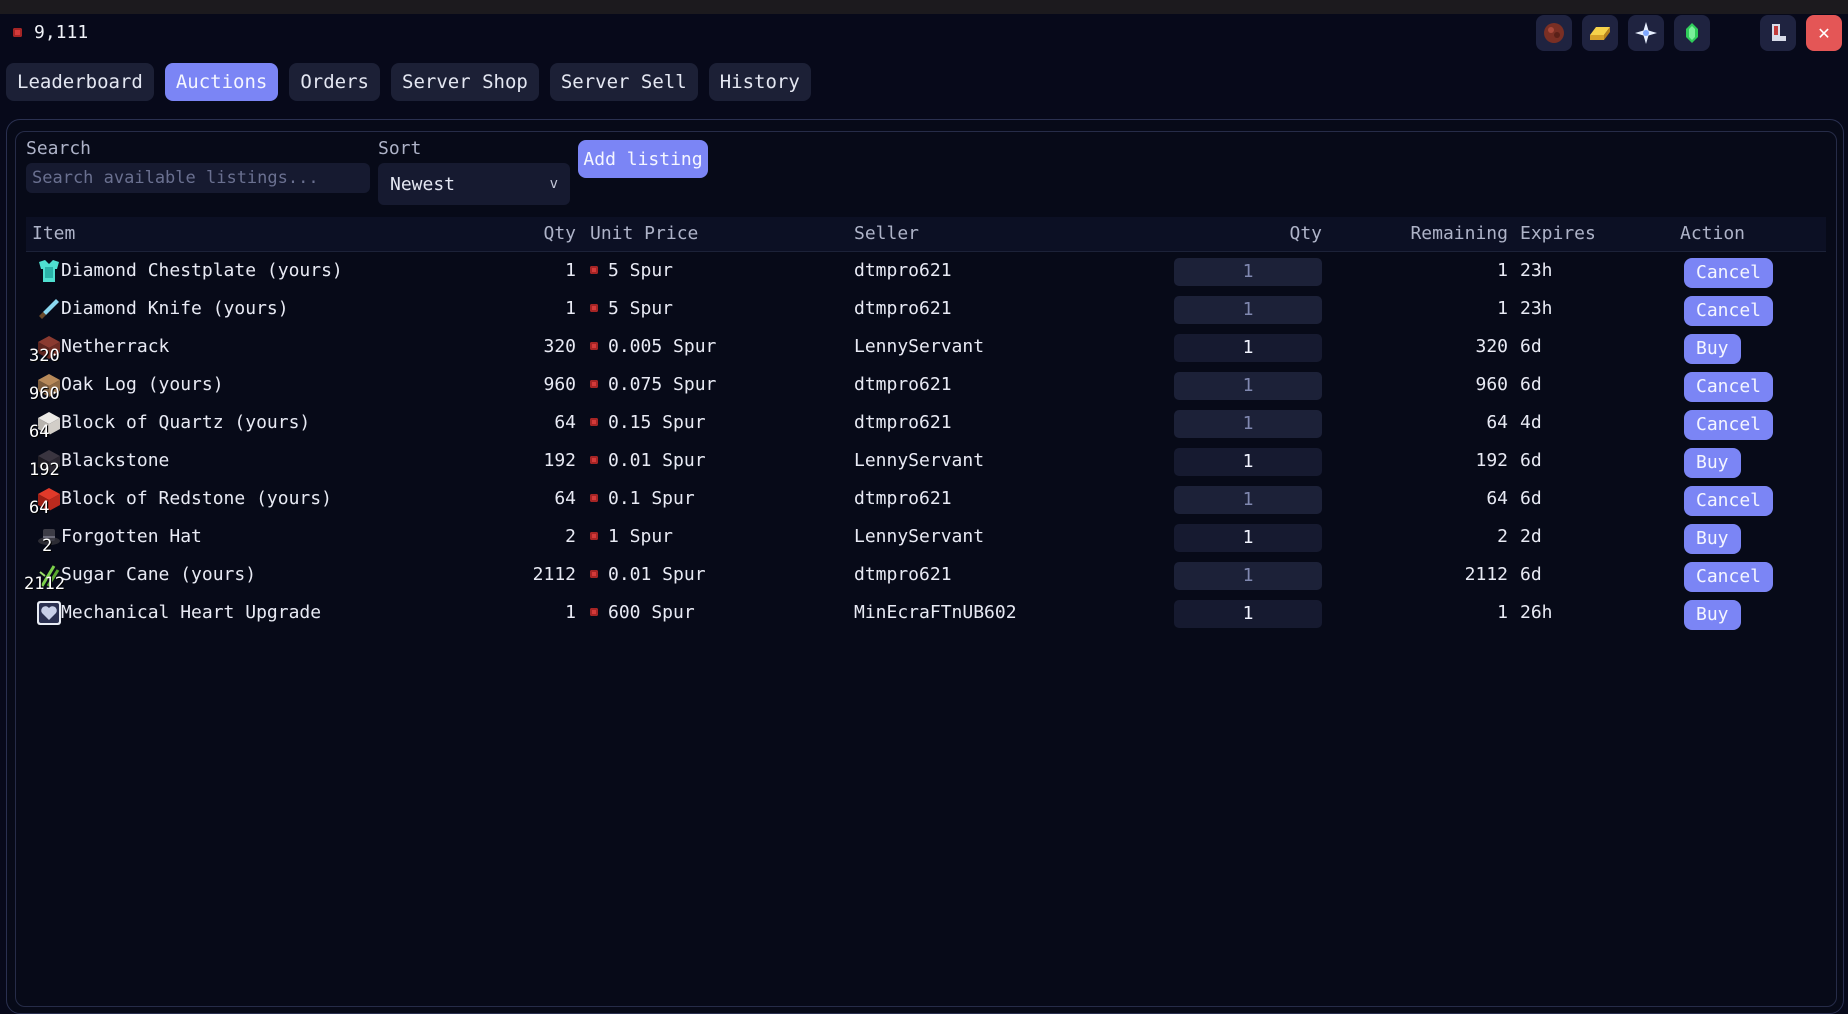 Image resolution: width=1848 pixels, height=1014 pixels. I want to click on stack-count: 2112, so click(44, 584).